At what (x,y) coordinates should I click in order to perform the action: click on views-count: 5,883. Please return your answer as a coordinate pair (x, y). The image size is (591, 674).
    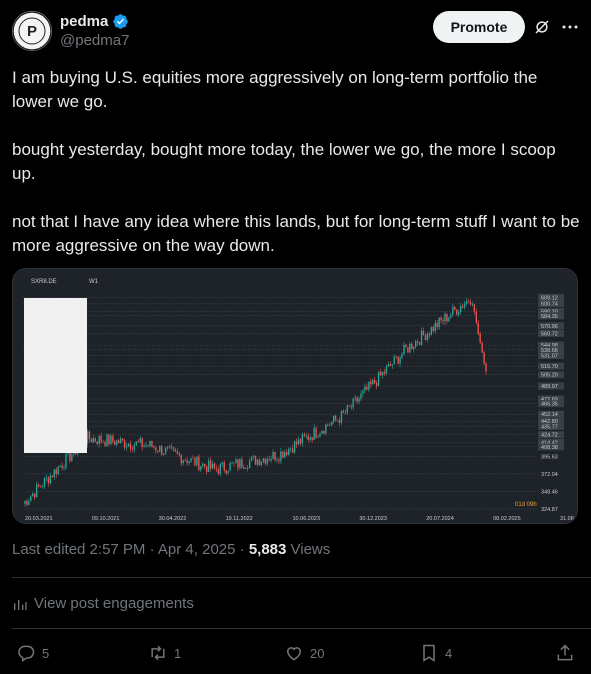
    Looking at the image, I should click on (267, 549).